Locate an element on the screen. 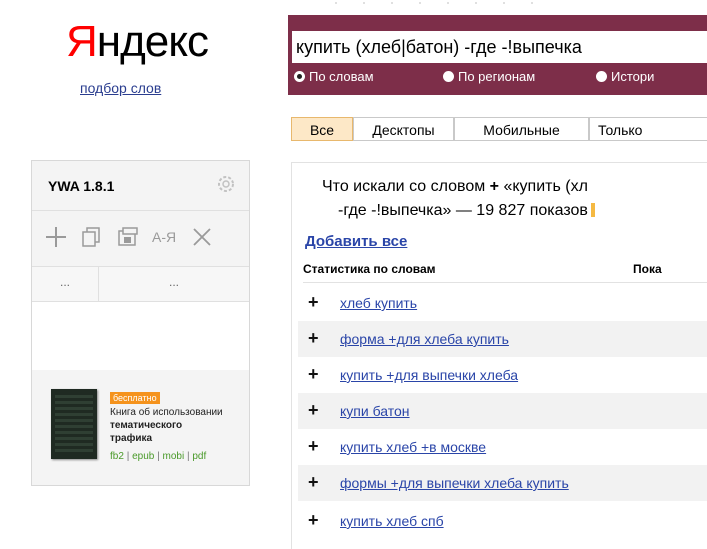 The height and width of the screenshot is (549, 707). keyword-link: формы +для выпечки хлеба купить is located at coordinates (454, 483).